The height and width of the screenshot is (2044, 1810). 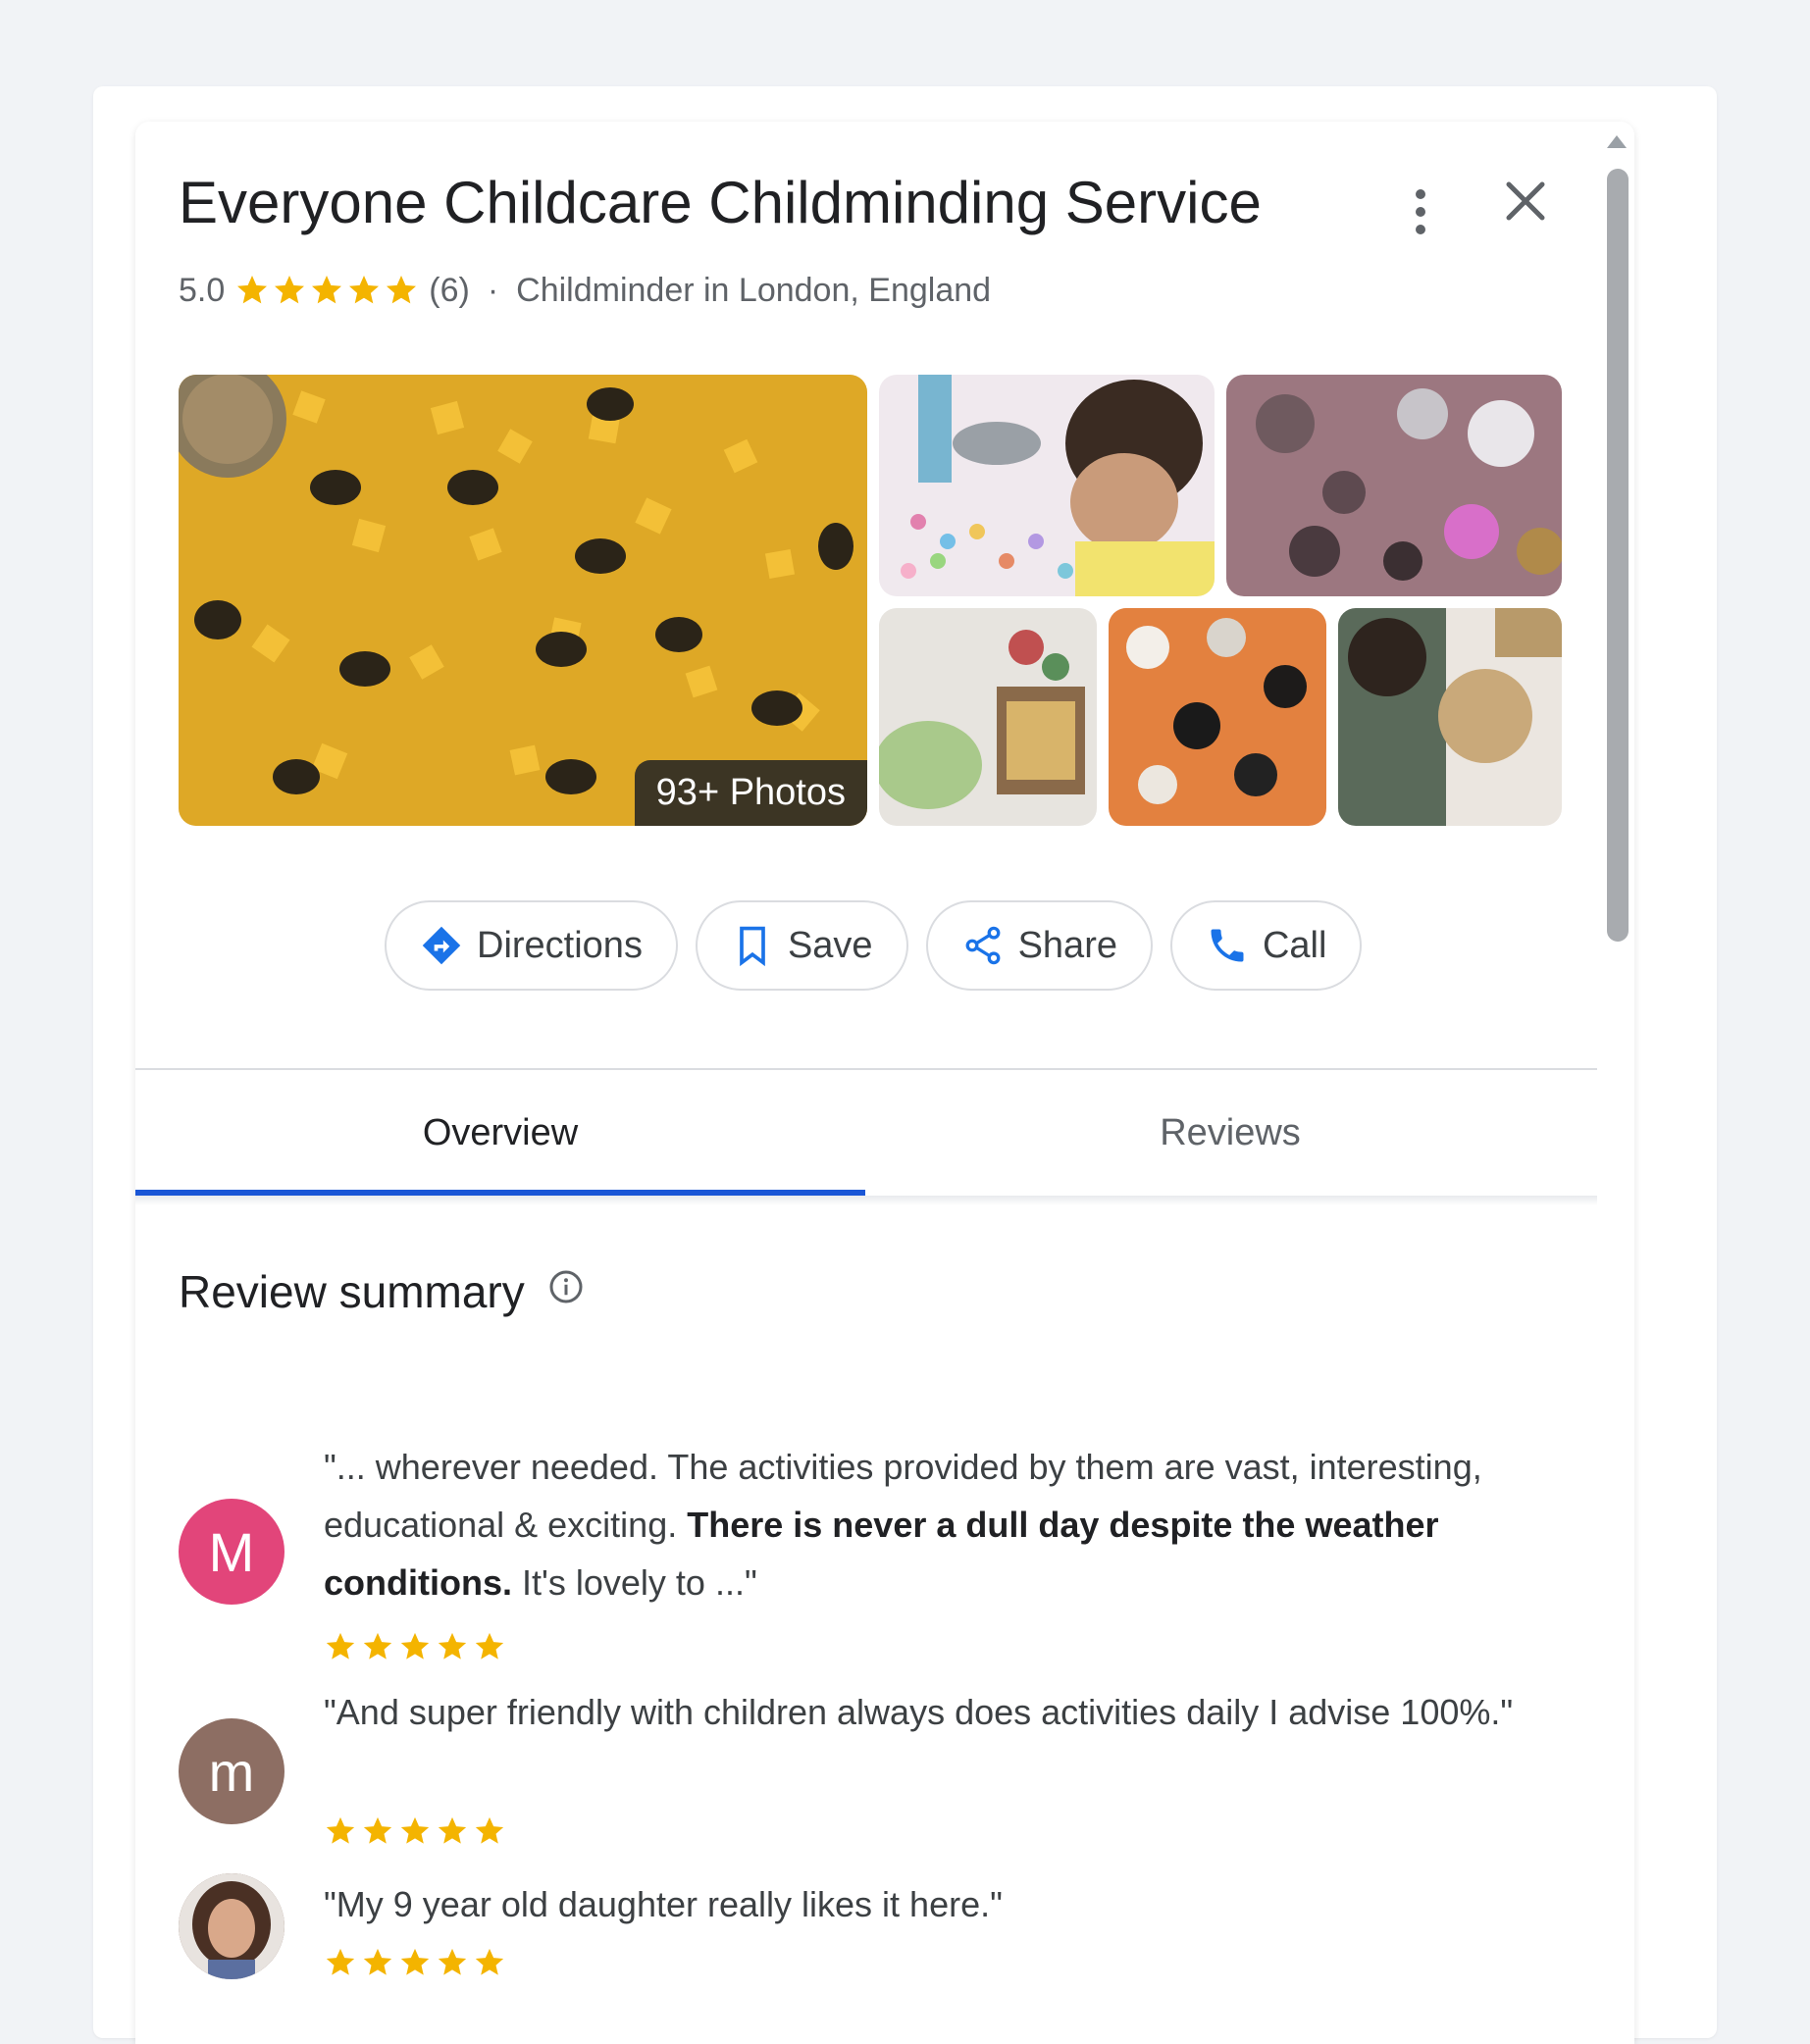 I want to click on share-label: Share, so click(x=1067, y=945).